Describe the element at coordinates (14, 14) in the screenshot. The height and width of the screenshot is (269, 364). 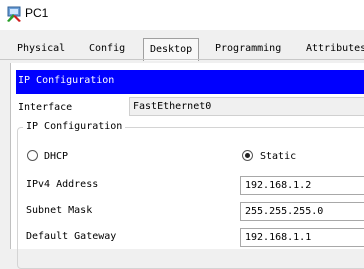
I see `pc-window-icon` at that location.